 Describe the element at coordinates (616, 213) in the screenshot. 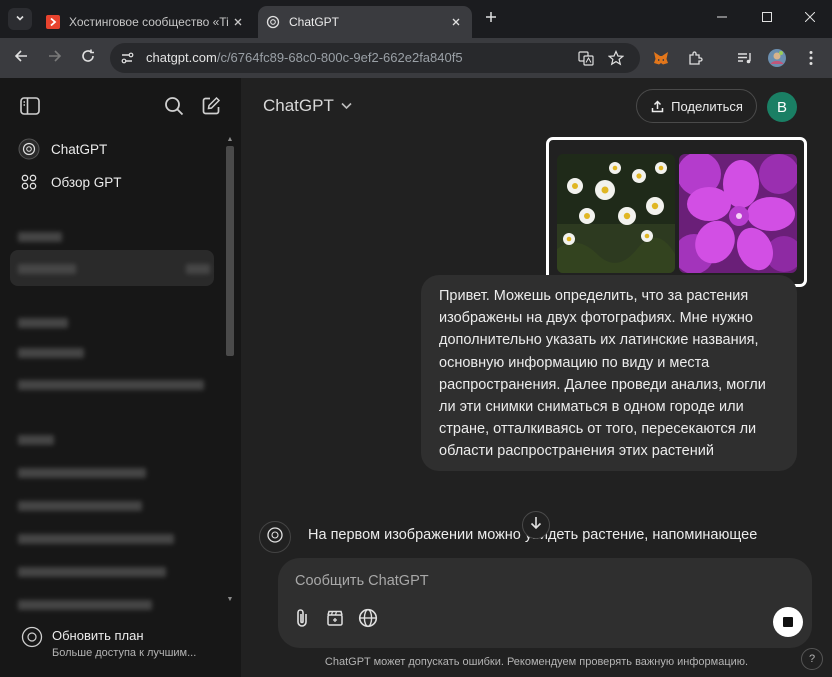

I see `daisy-photo` at that location.